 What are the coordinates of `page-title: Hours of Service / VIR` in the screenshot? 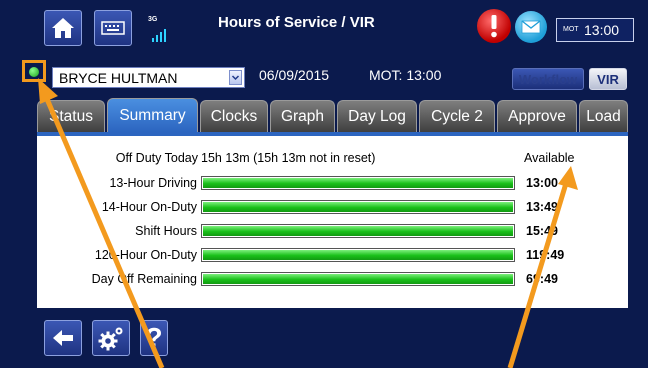 It's located at (296, 22).